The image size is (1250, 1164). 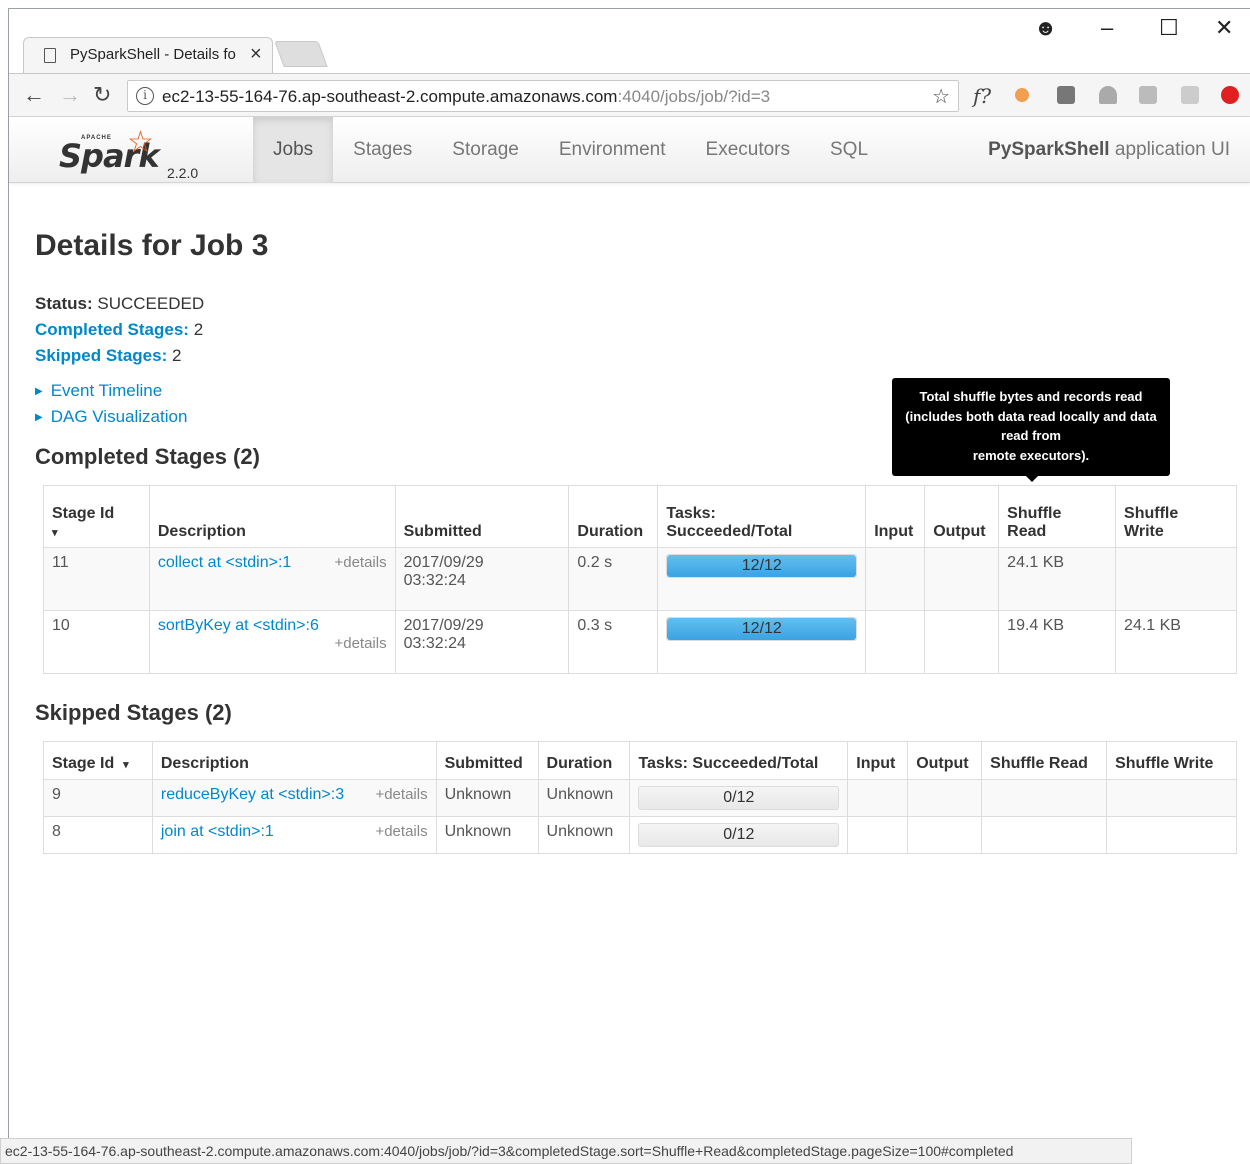 What do you see at coordinates (96, 642) in the screenshot?
I see `stage-id: 10` at bounding box center [96, 642].